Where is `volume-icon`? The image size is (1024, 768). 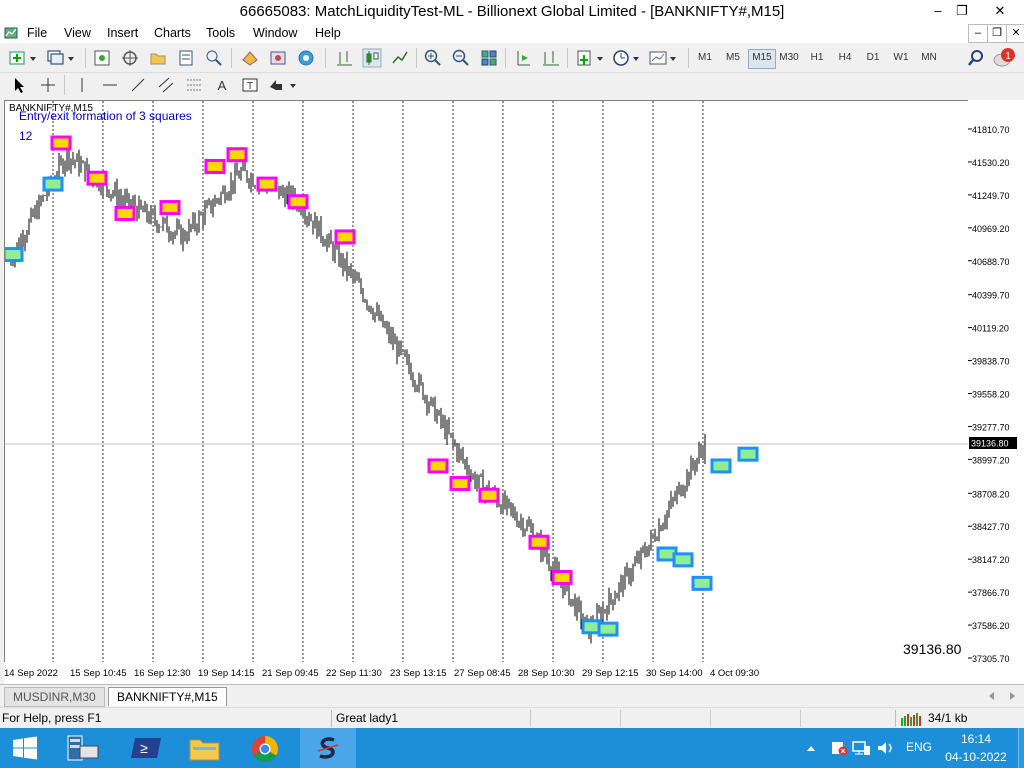 volume-icon is located at coordinates (886, 748).